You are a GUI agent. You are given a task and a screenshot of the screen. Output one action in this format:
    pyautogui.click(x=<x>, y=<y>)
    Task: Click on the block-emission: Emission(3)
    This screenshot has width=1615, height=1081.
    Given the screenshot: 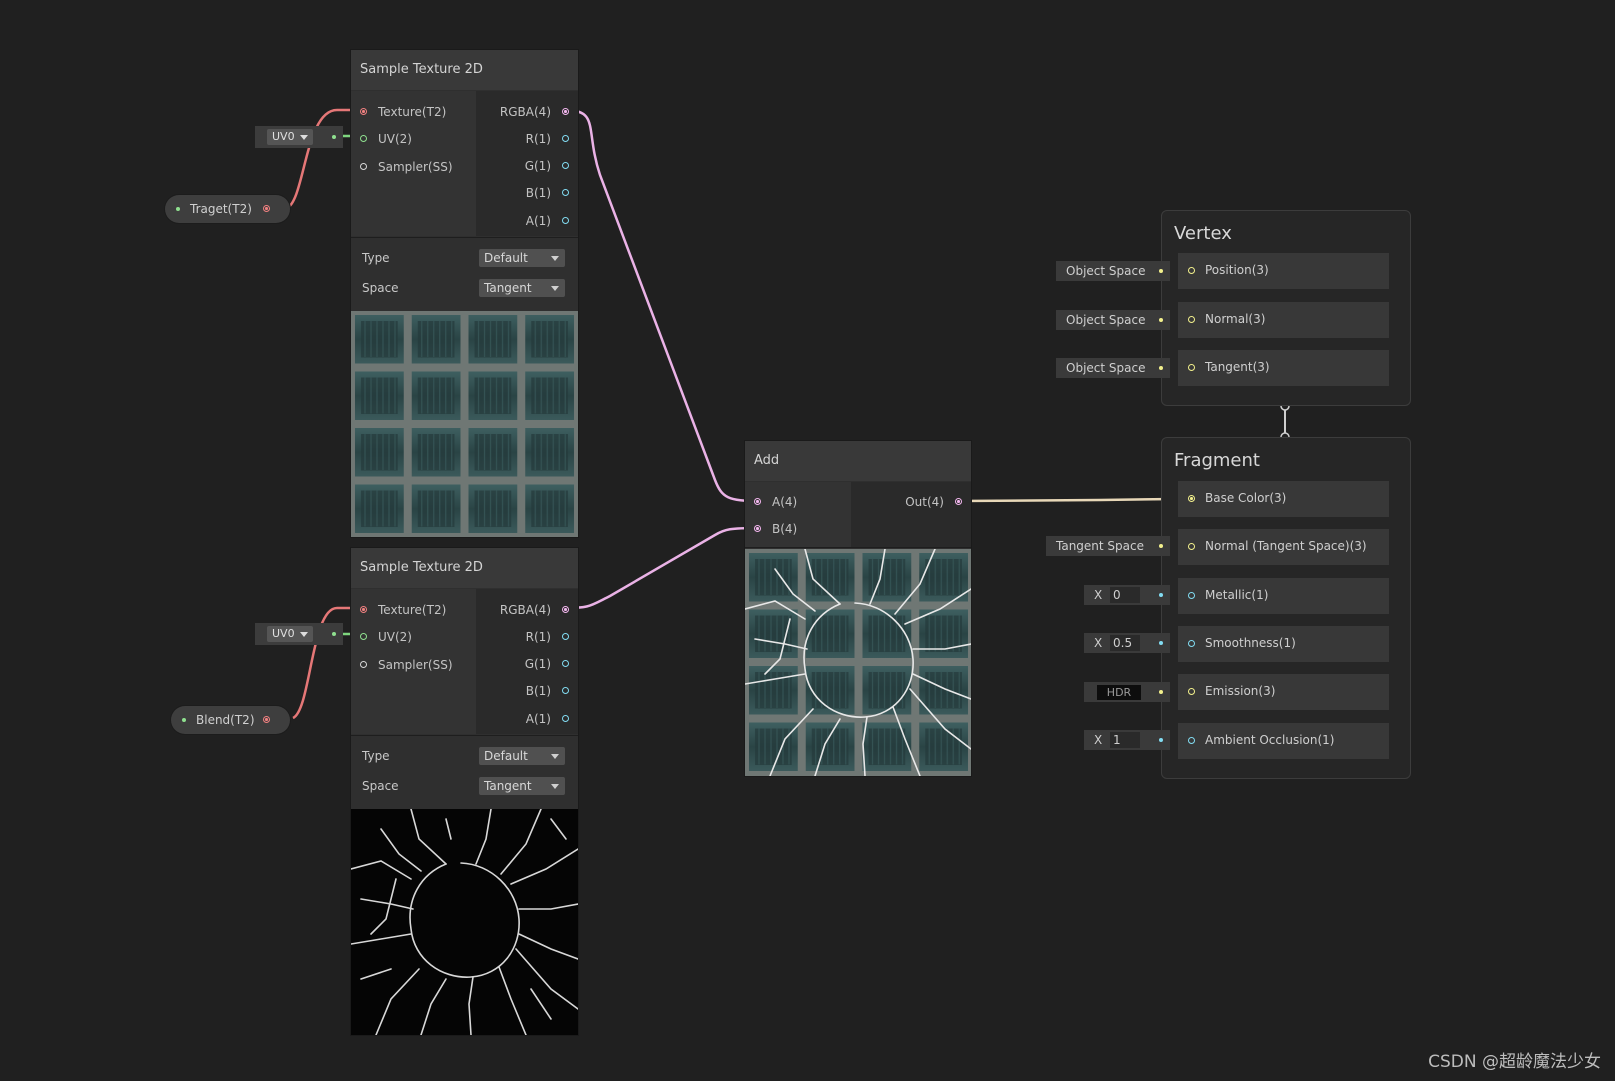 What is the action you would take?
    pyautogui.click(x=1283, y=692)
    